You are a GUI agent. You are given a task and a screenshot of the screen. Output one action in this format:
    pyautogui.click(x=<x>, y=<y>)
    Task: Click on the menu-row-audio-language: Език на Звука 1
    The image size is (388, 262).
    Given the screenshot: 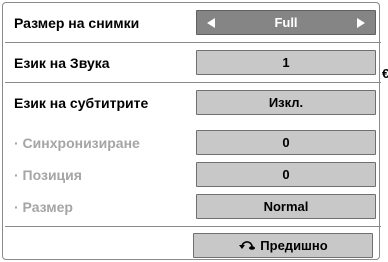 What is the action you would take?
    pyautogui.click(x=193, y=63)
    